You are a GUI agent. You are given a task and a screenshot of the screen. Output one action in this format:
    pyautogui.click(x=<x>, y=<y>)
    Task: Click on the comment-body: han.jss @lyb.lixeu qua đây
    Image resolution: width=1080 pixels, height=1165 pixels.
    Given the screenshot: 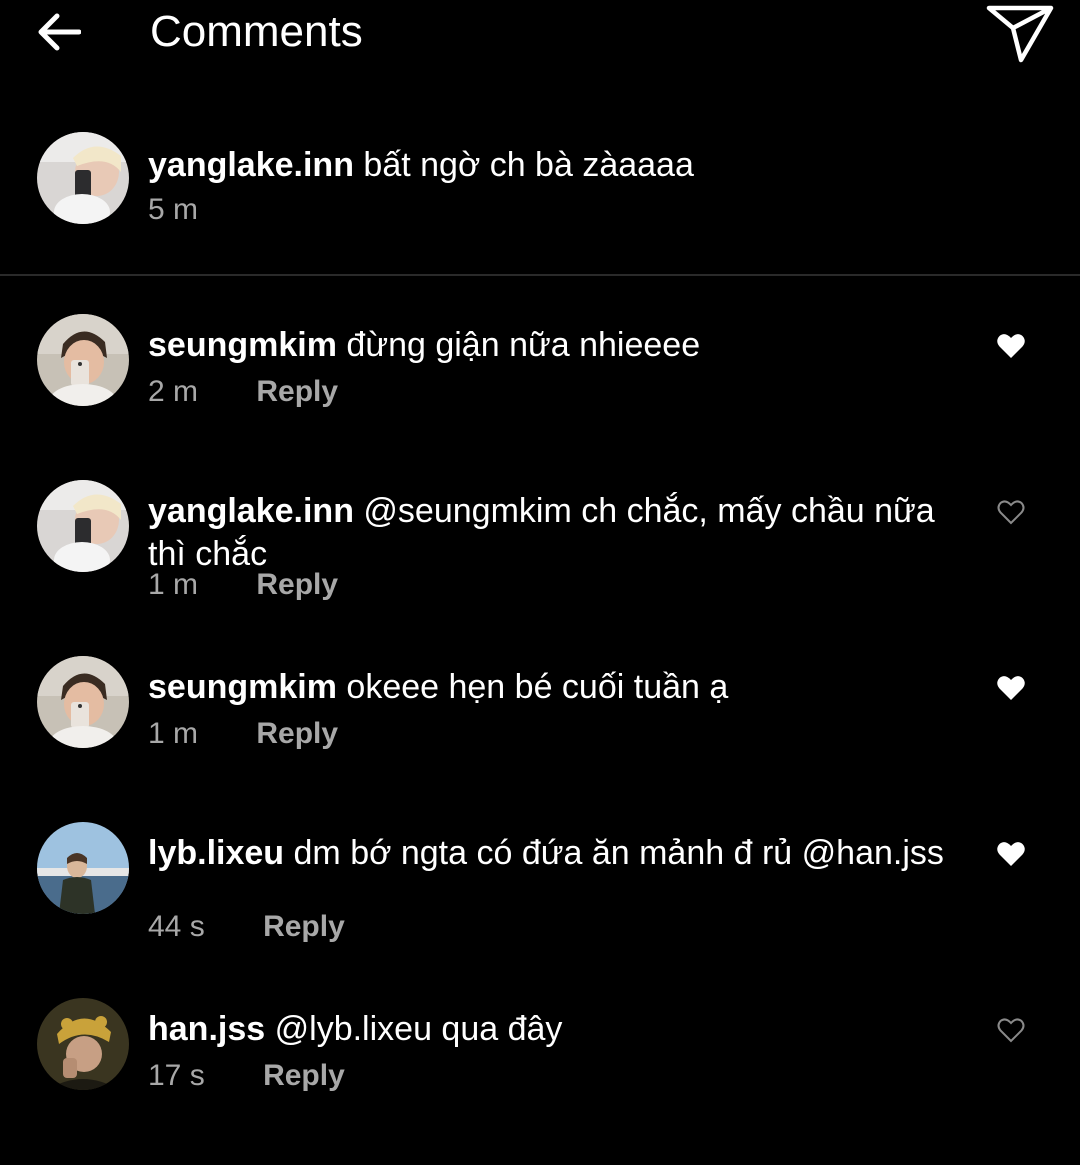 What is the action you would take?
    pyautogui.click(x=548, y=1029)
    